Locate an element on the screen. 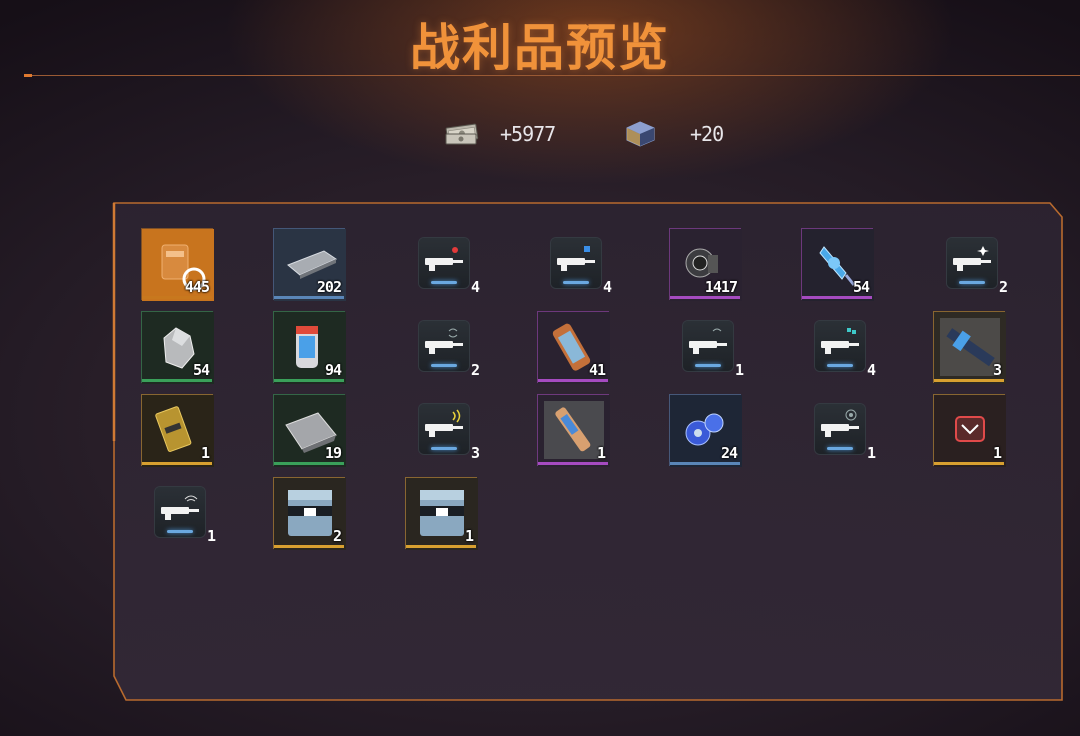  rifle-scope-mod-icon is located at coordinates (576, 263).